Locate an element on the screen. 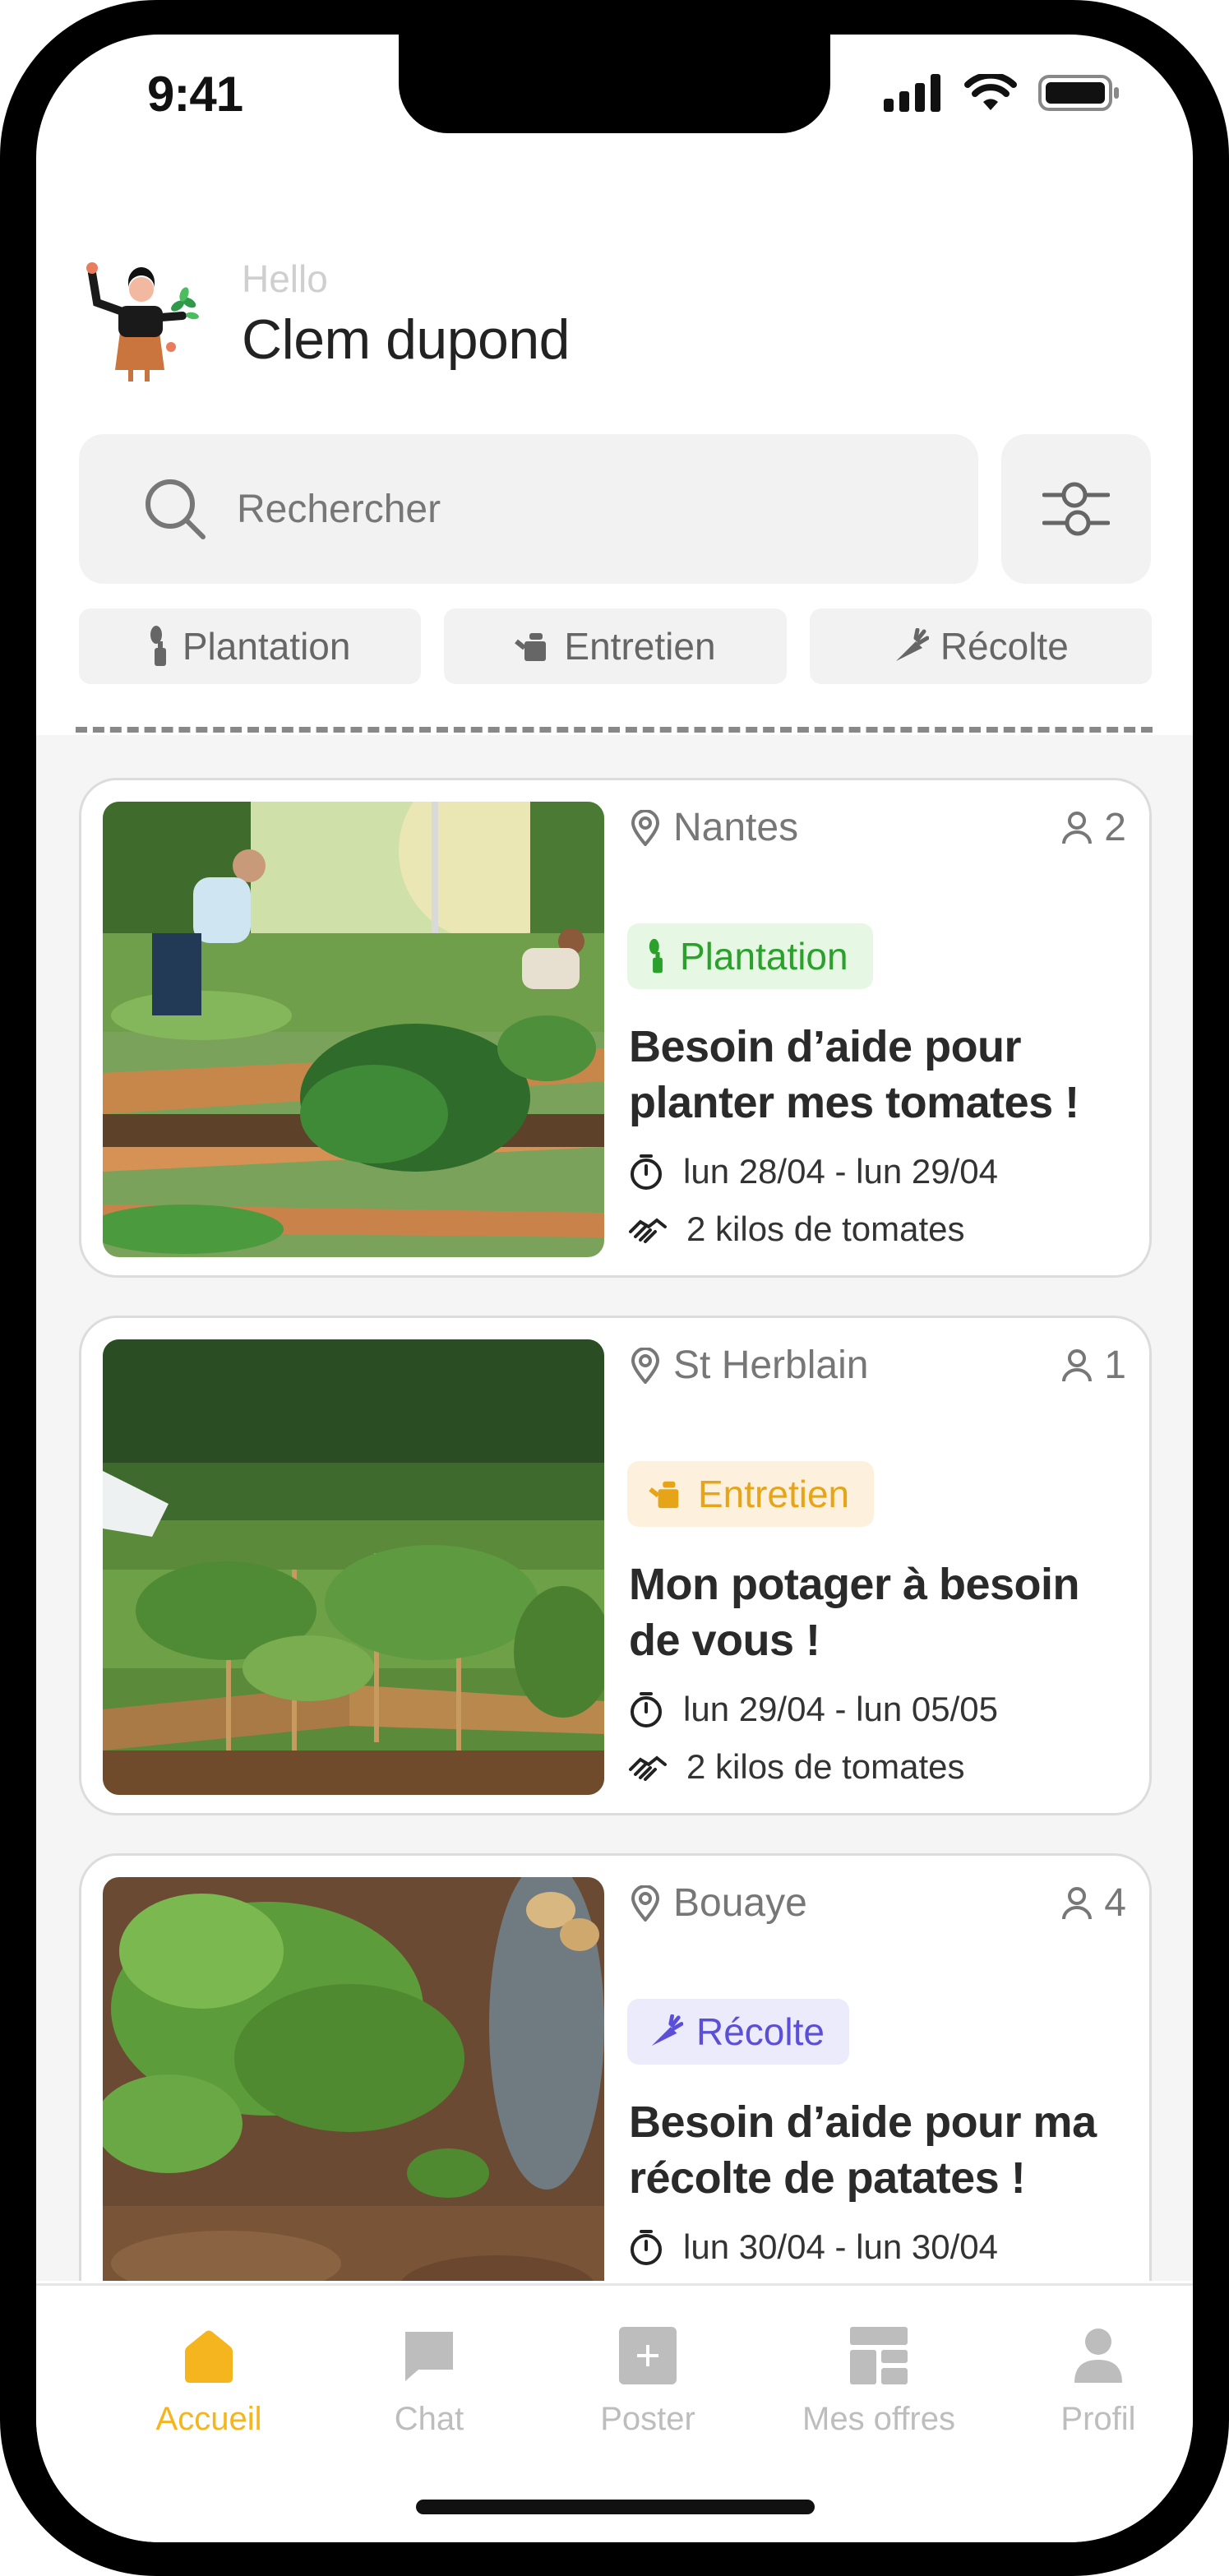 Image resolution: width=1229 pixels, height=2576 pixels. sliders-icon is located at coordinates (1076, 509).